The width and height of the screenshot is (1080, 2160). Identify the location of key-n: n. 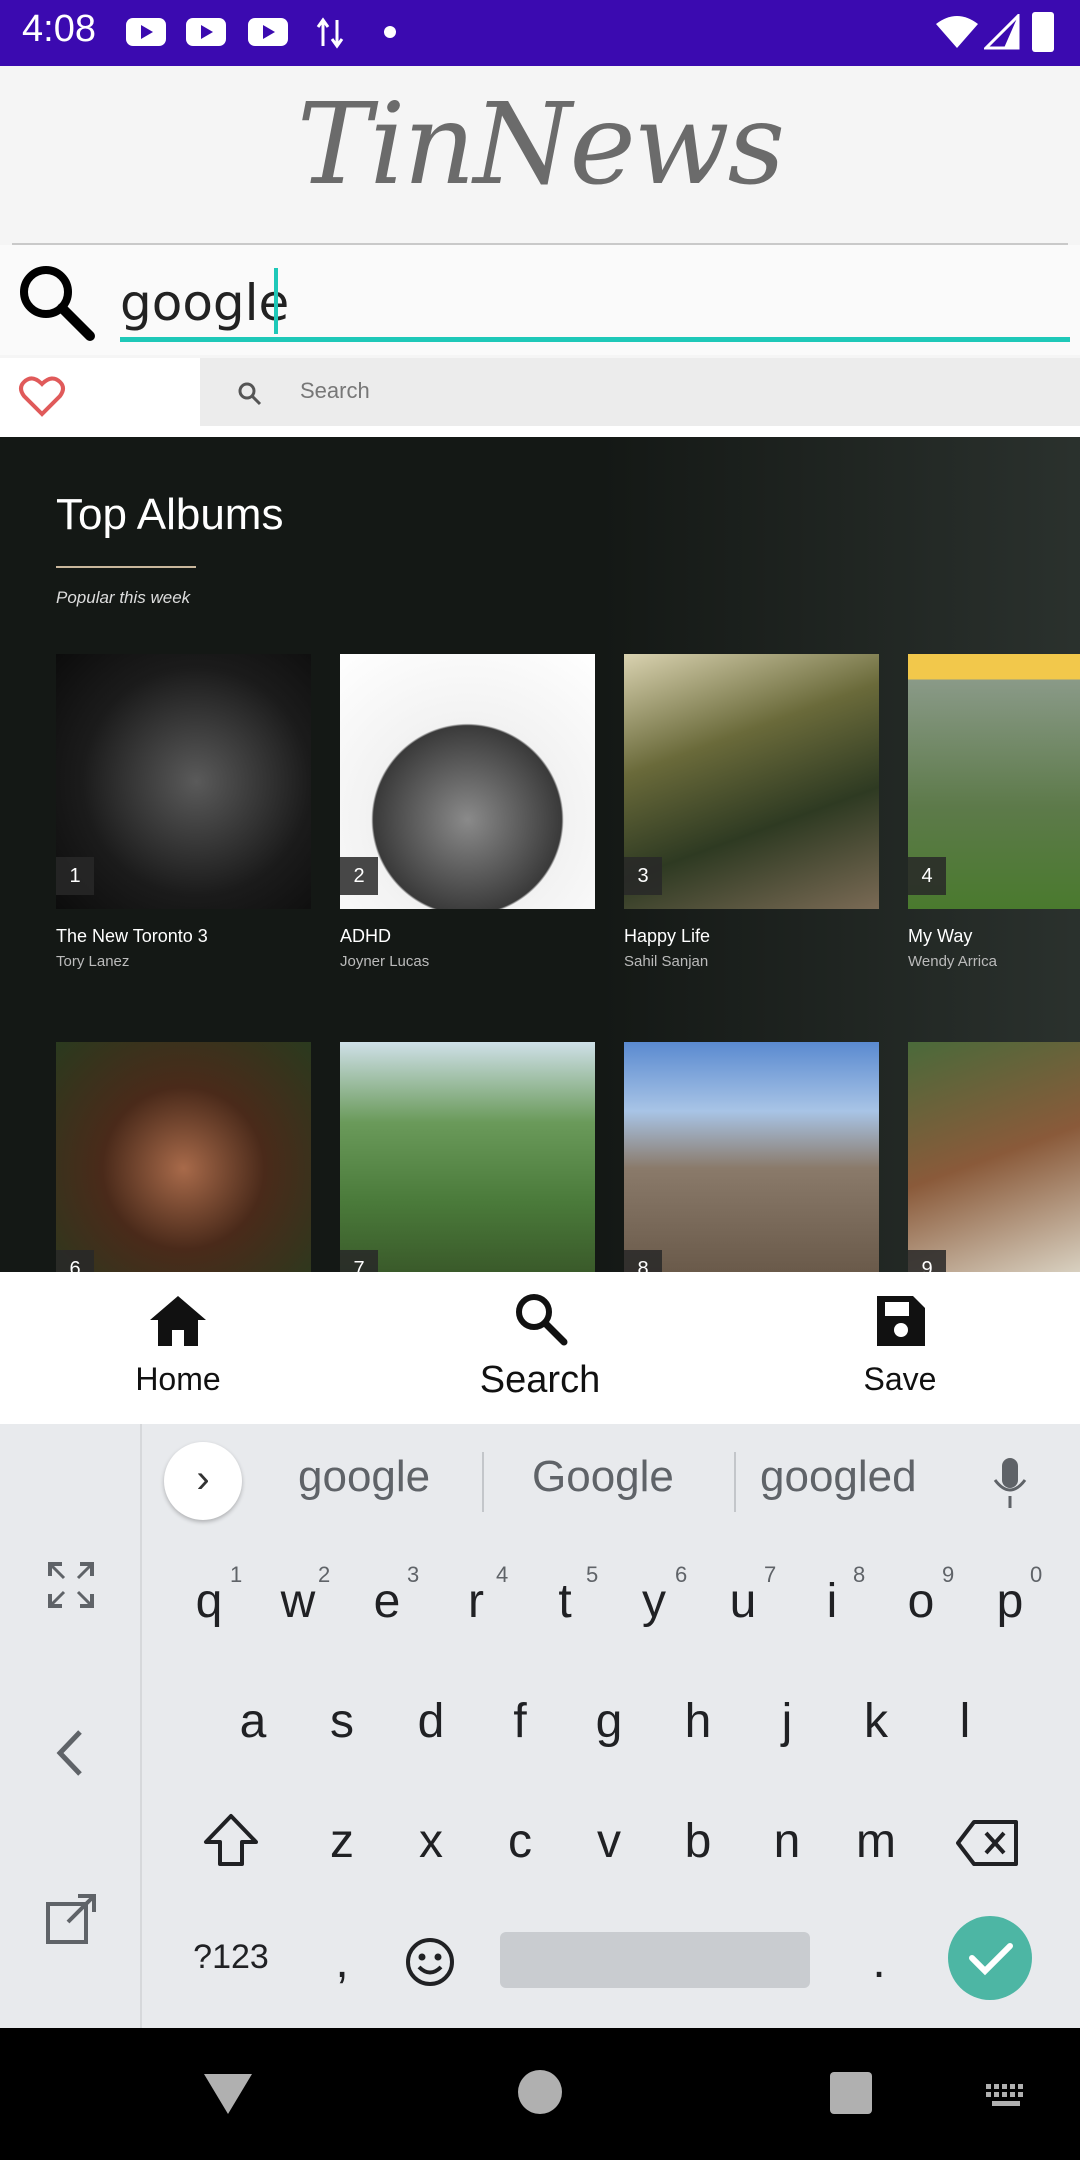
(787, 1841).